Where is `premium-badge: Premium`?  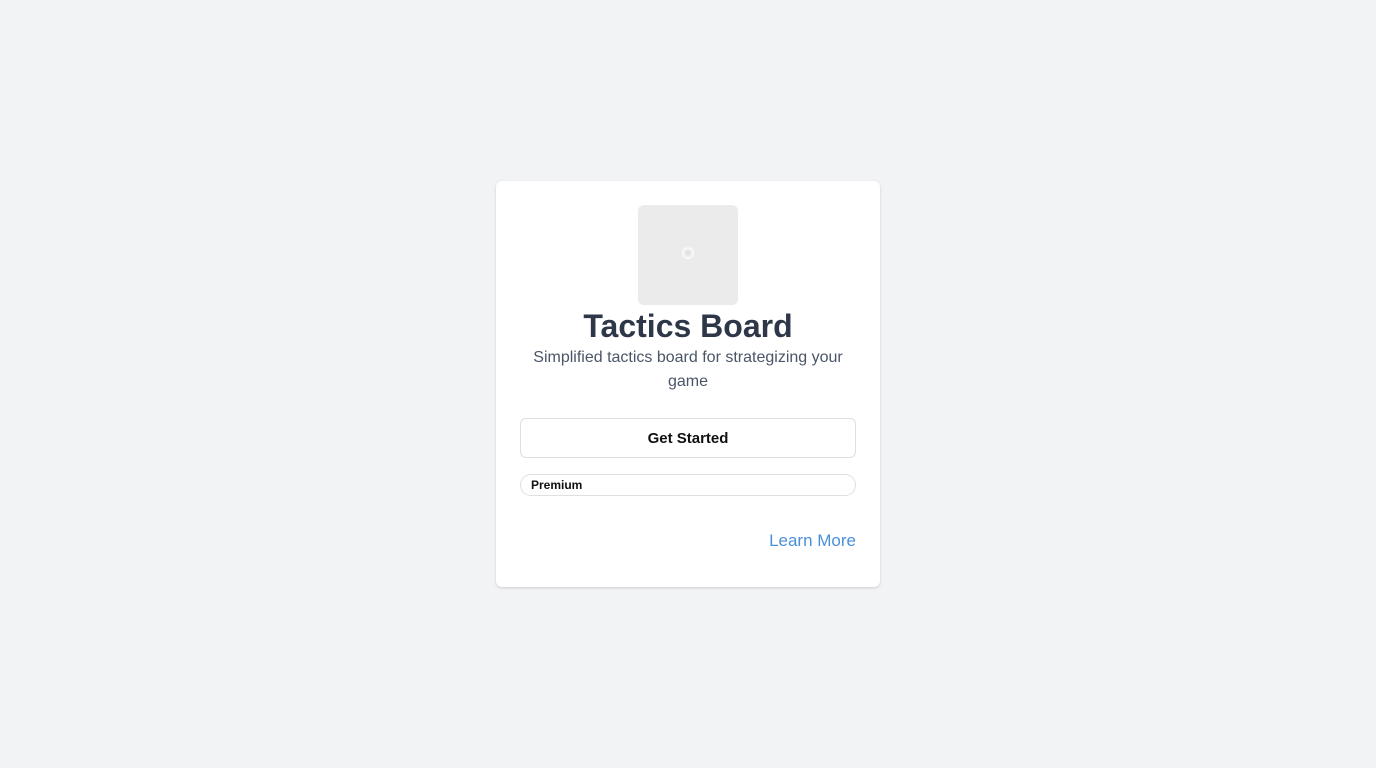
premium-badge: Premium is located at coordinates (688, 485).